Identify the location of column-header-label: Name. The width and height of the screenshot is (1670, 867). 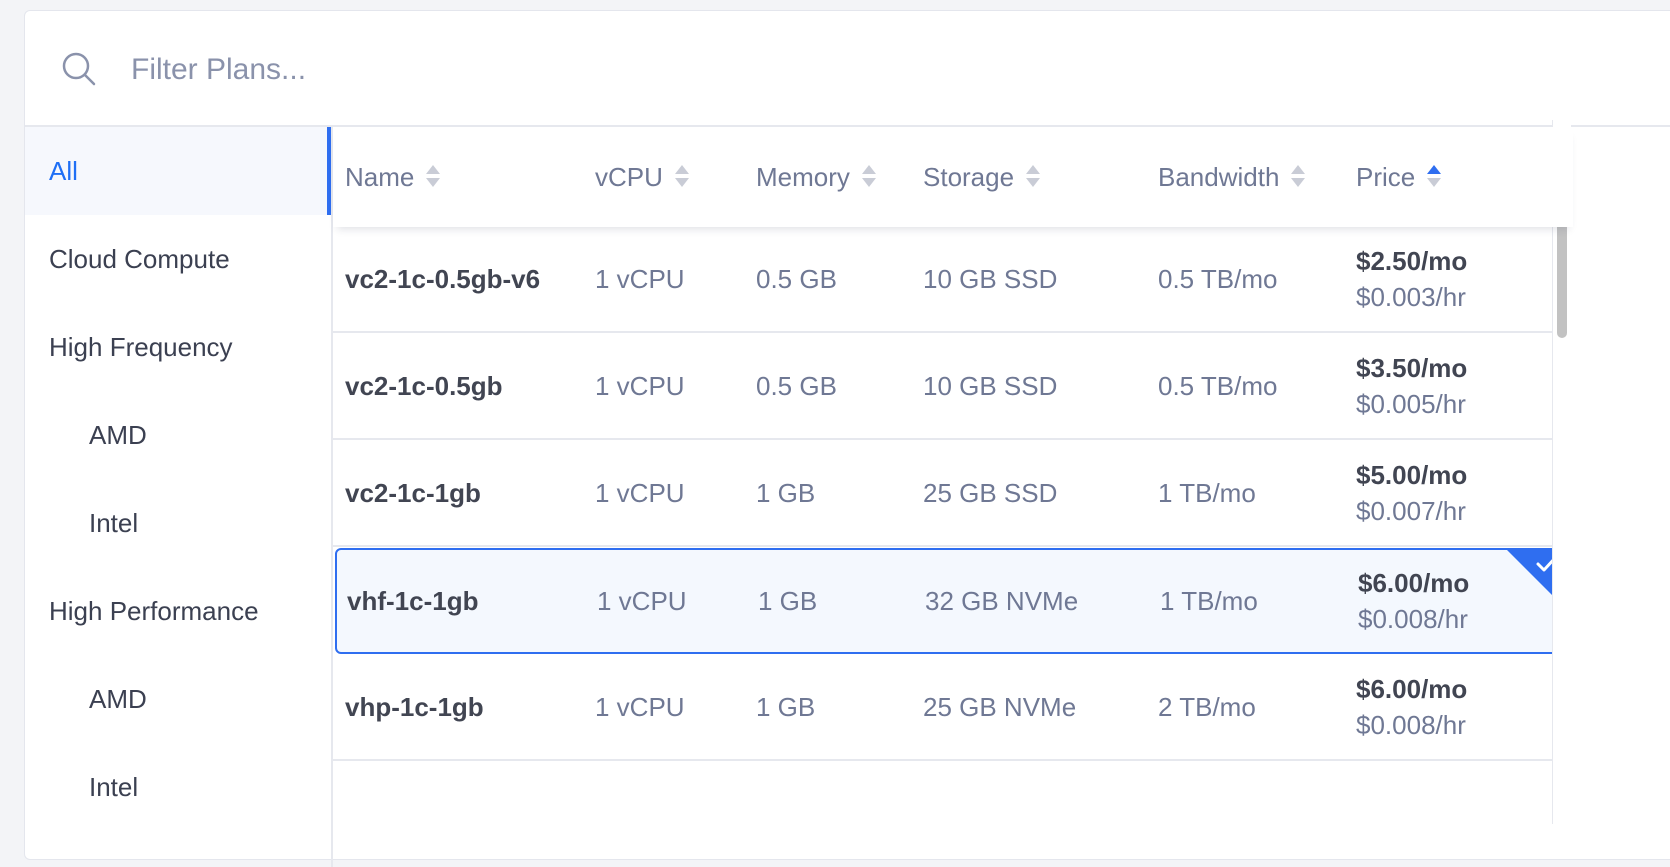
(380, 177).